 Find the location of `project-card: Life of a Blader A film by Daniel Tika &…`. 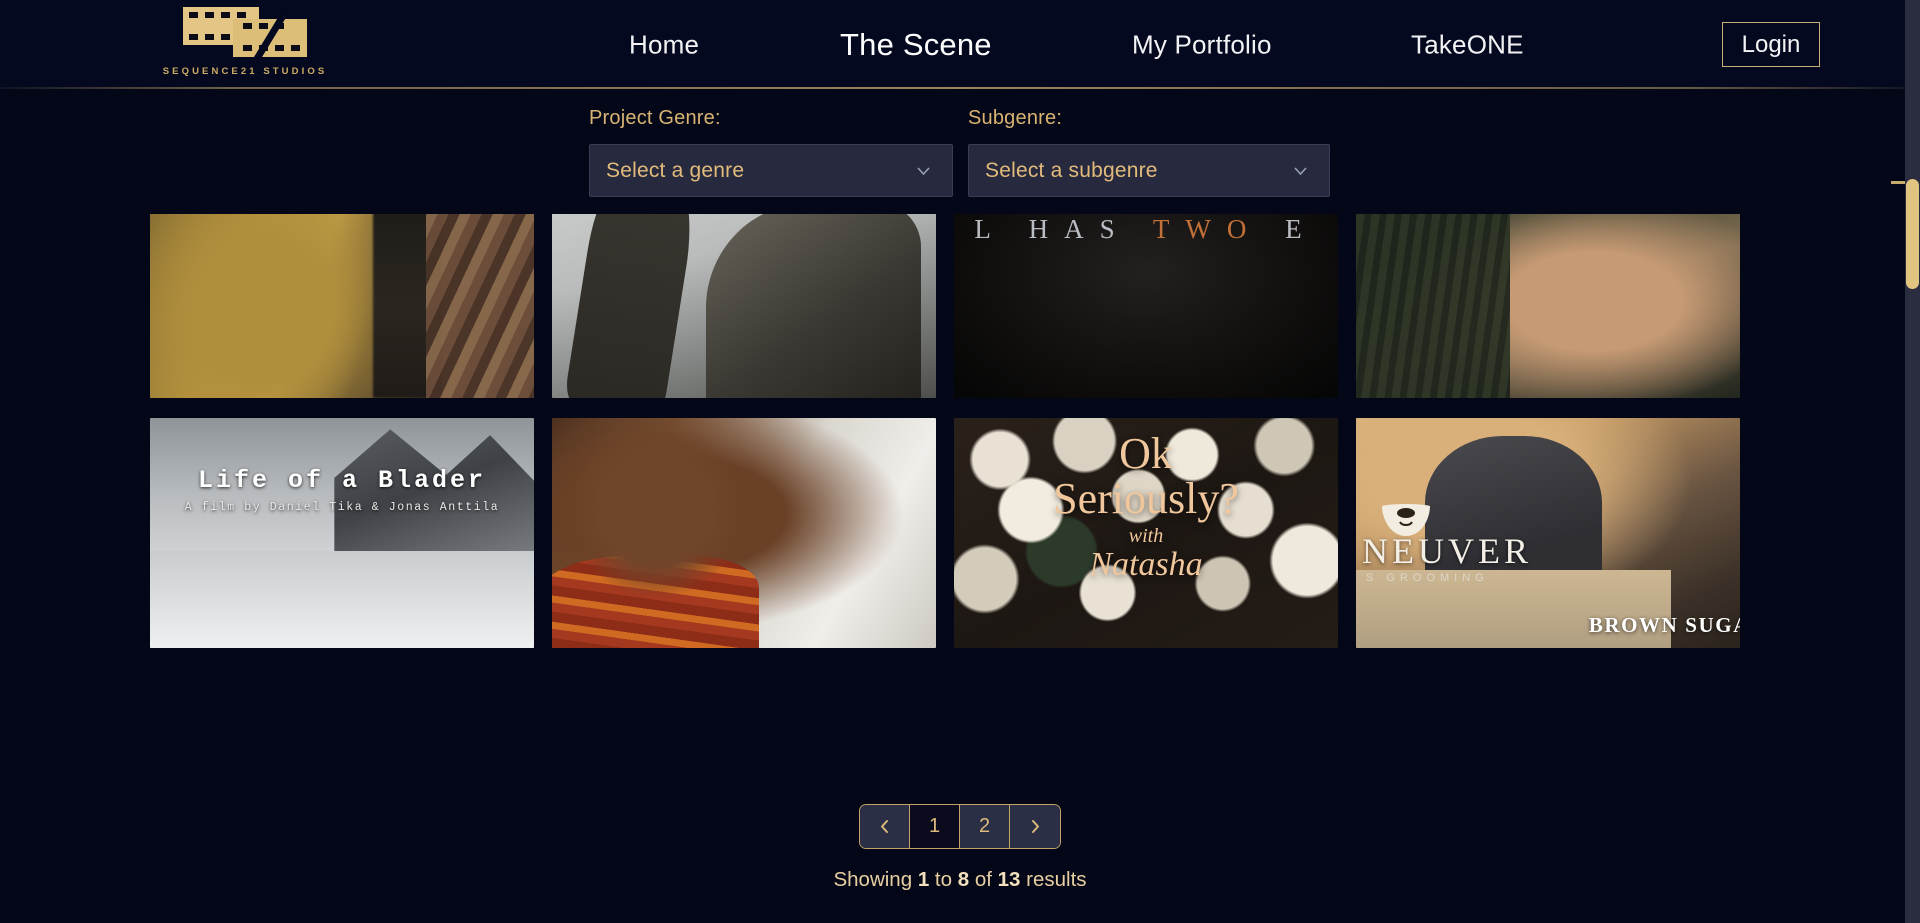

project-card: Life of a Blader A film by Daniel Tika &… is located at coordinates (342, 533).